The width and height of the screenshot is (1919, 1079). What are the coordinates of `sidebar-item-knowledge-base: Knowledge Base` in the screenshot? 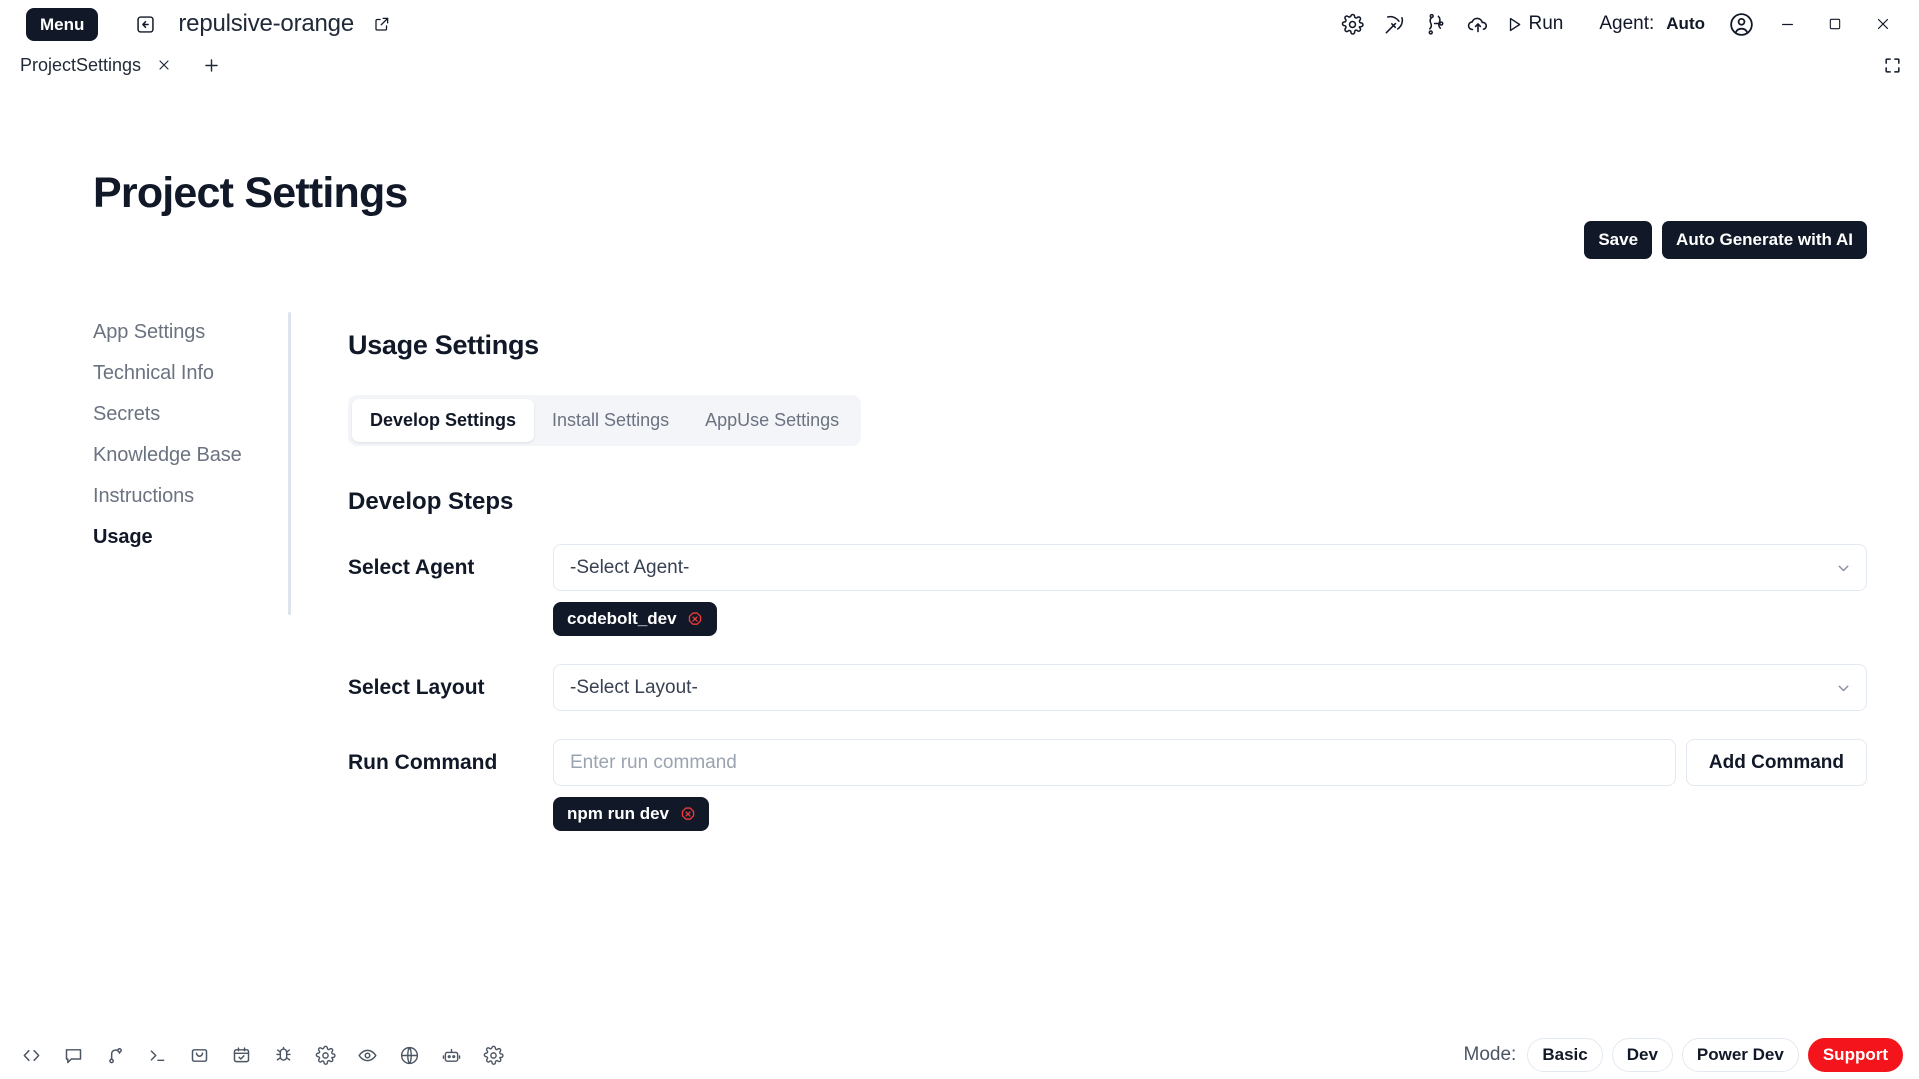 It's located at (191, 455).